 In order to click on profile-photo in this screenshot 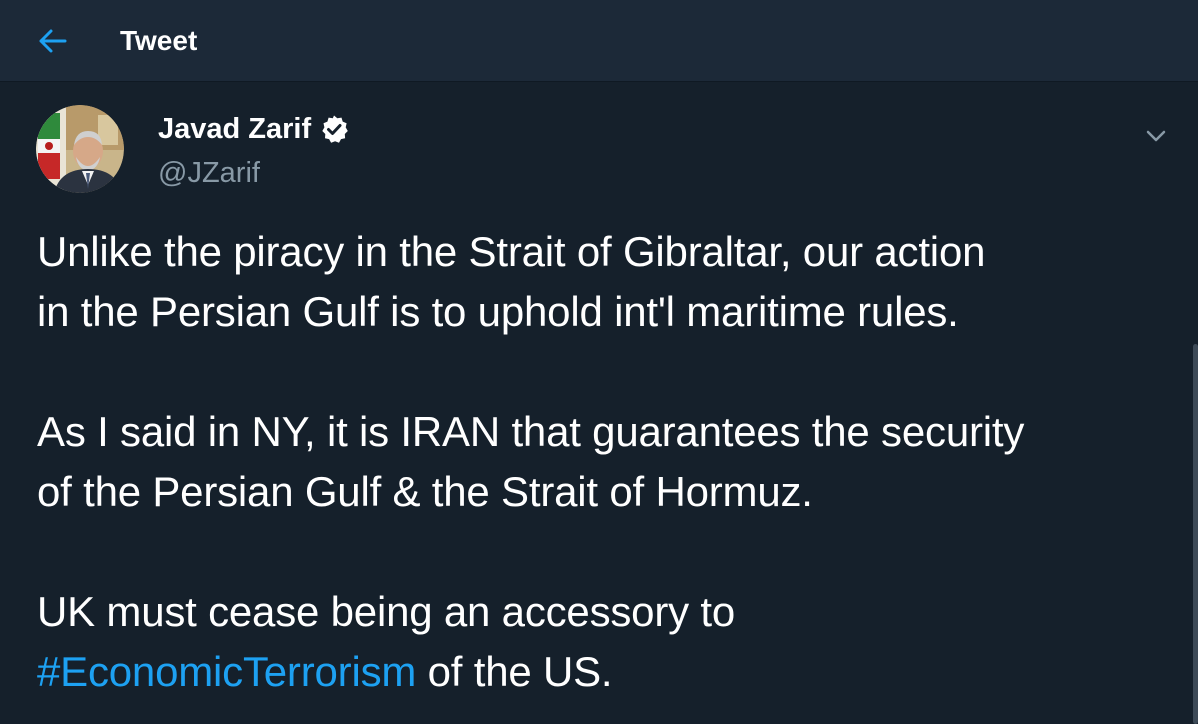, I will do `click(80, 149)`.